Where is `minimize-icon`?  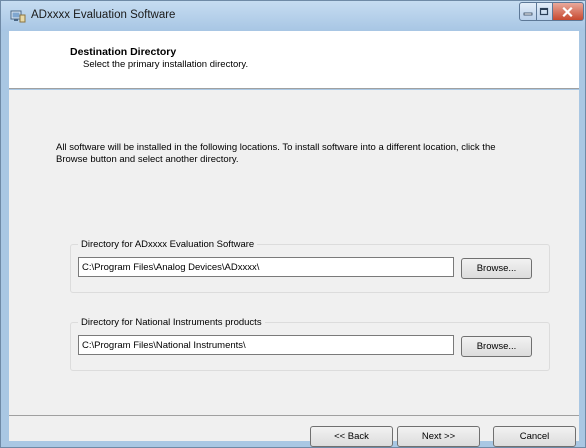
minimize-icon is located at coordinates (528, 13).